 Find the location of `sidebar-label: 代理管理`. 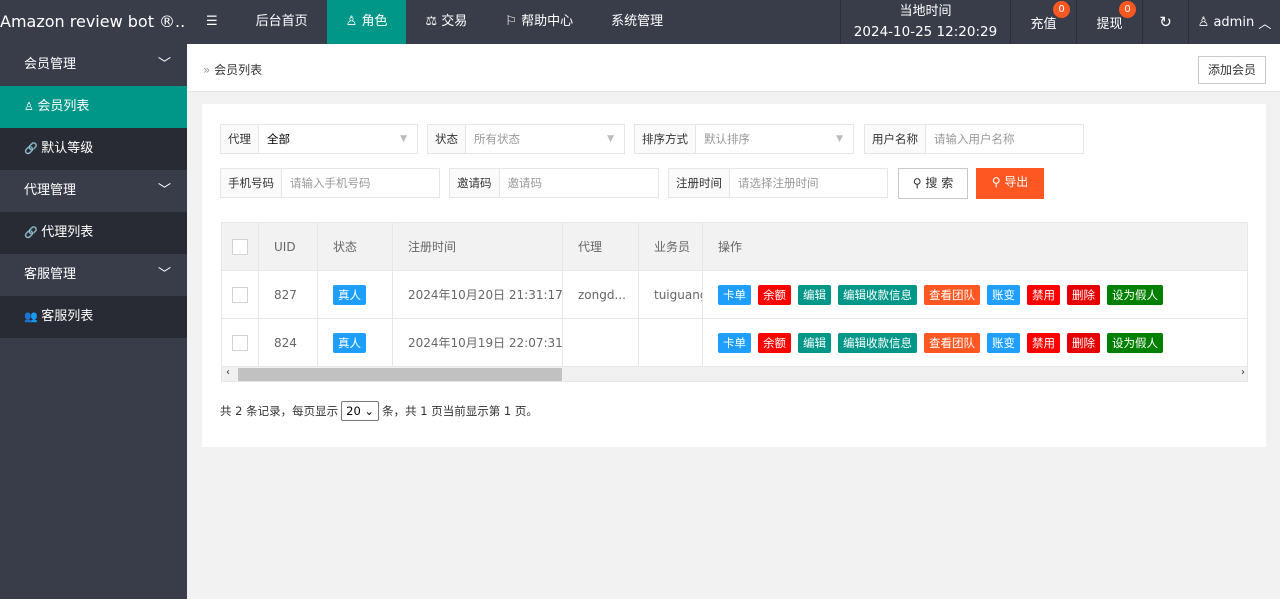

sidebar-label: 代理管理 is located at coordinates (50, 190).